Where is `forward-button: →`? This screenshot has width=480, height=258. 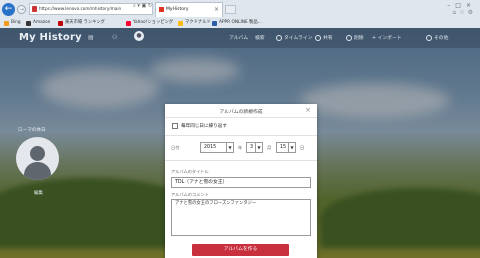 forward-button: → is located at coordinates (21, 9).